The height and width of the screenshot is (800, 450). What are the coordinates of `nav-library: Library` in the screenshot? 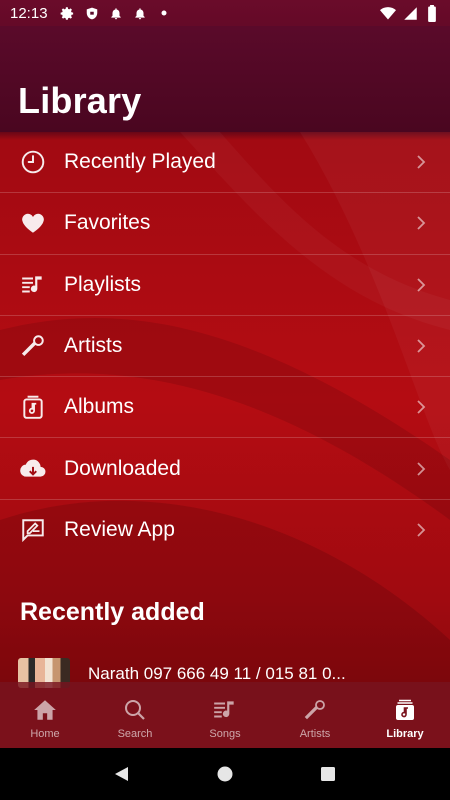 It's located at (405, 715).